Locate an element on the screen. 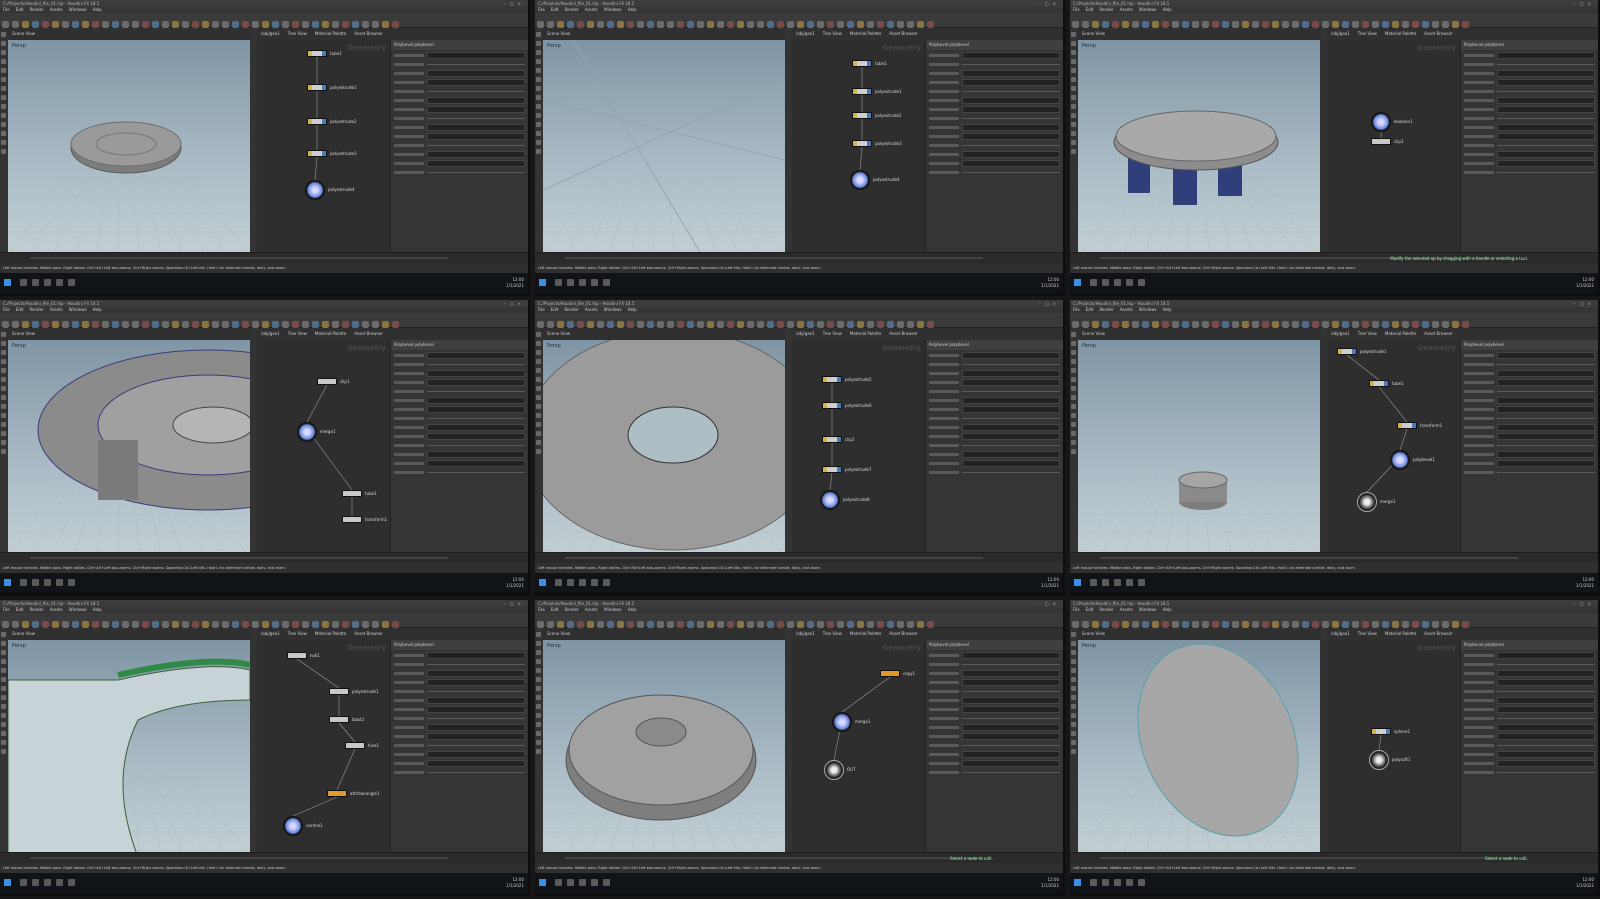  viewport-tab: Scene View is located at coordinates (23, 33).